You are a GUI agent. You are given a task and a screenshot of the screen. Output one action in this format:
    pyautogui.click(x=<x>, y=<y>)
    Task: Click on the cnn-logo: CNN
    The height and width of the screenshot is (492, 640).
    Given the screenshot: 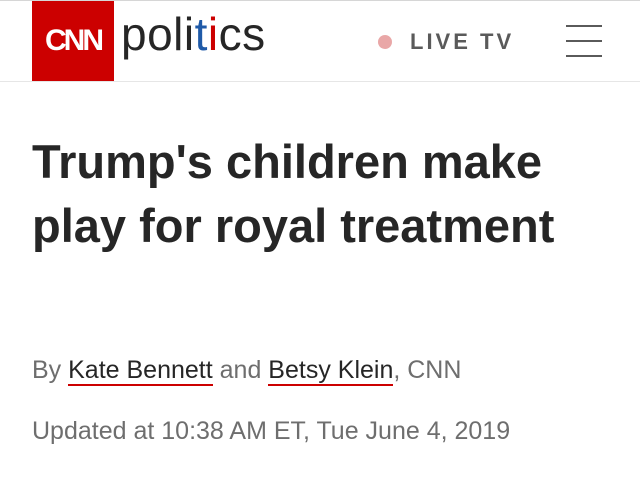 What is the action you would take?
    pyautogui.click(x=73, y=41)
    